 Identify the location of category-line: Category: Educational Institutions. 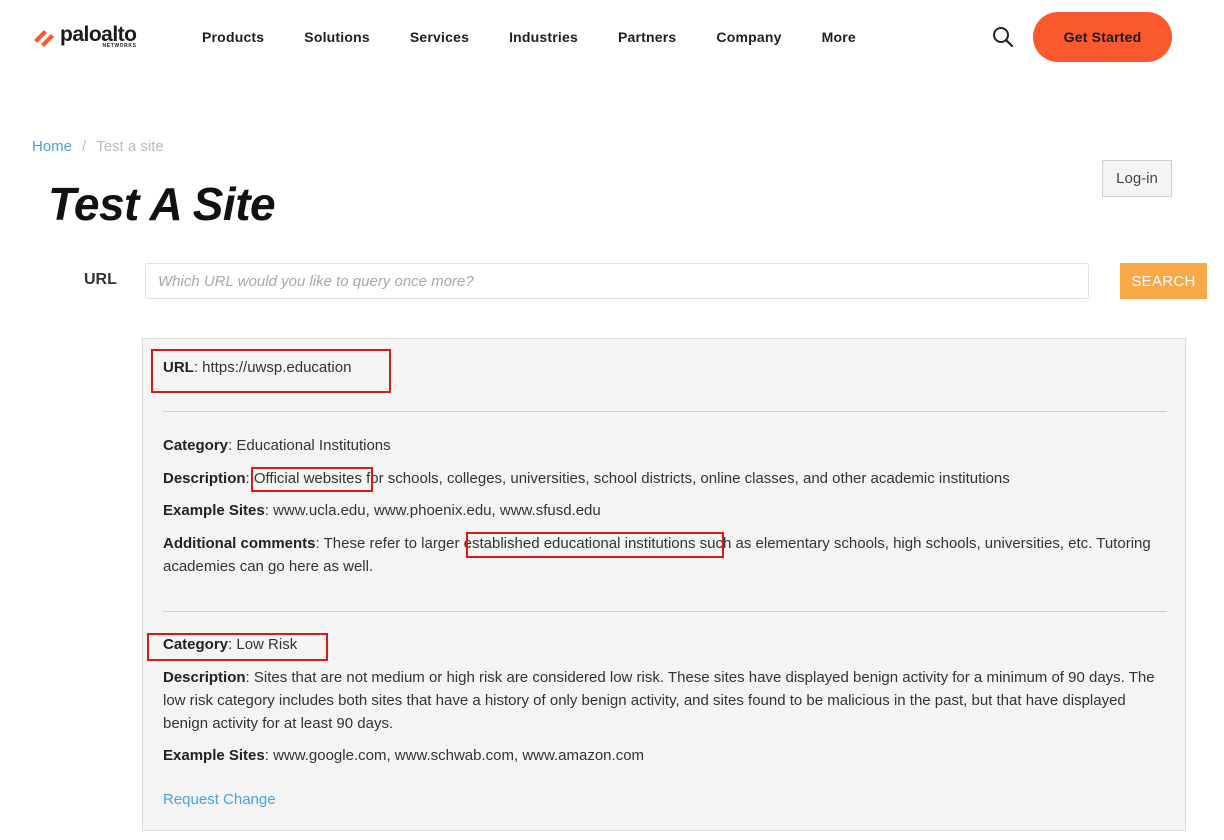
(277, 445).